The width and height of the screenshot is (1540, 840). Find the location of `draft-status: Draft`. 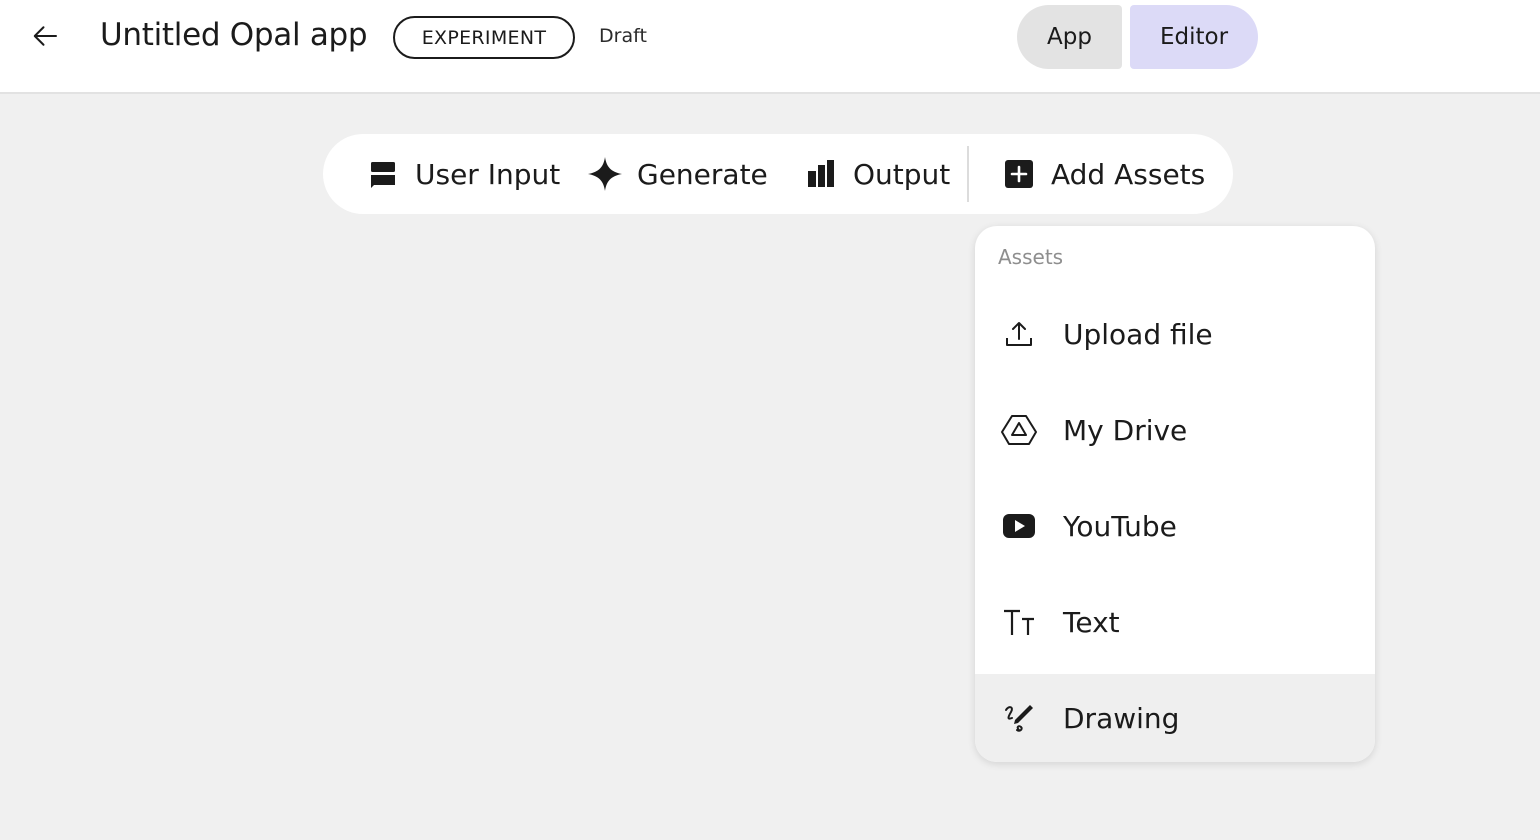

draft-status: Draft is located at coordinates (623, 36).